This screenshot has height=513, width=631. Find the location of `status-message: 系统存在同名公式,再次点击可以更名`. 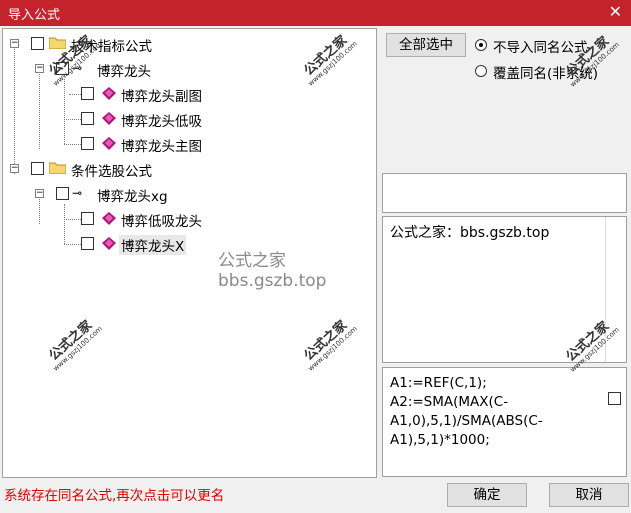

status-message: 系统存在同名公式,再次点击可以更名 is located at coordinates (114, 496).